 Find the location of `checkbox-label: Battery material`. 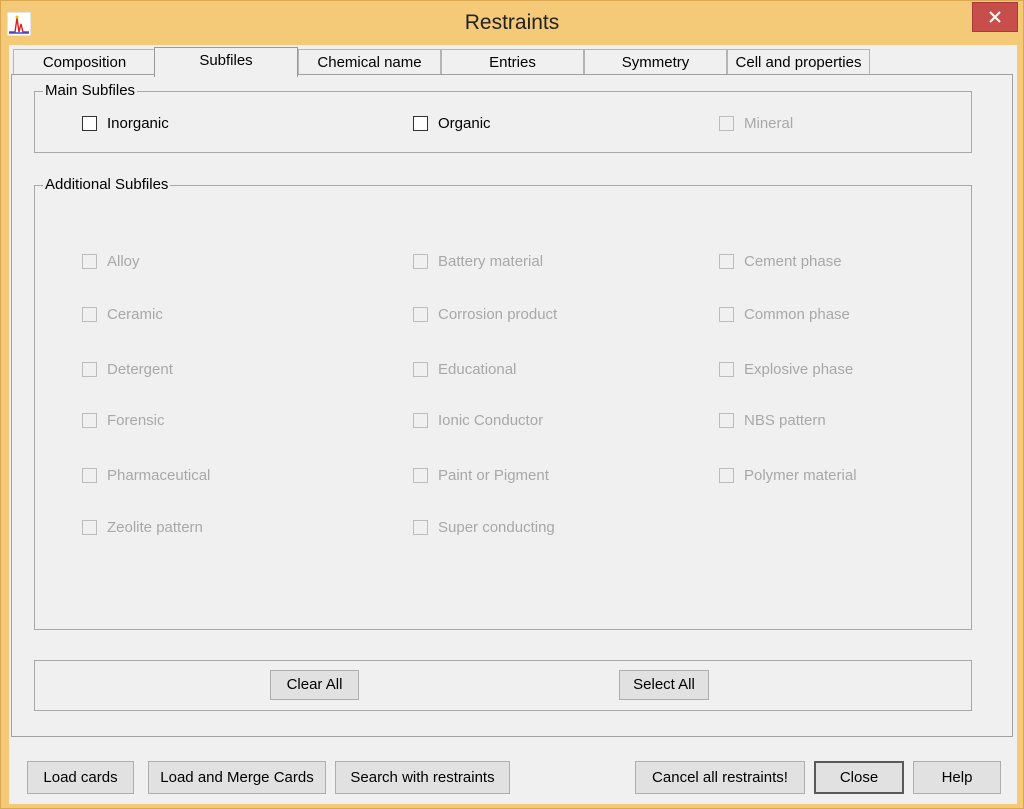

checkbox-label: Battery material is located at coordinates (491, 261).